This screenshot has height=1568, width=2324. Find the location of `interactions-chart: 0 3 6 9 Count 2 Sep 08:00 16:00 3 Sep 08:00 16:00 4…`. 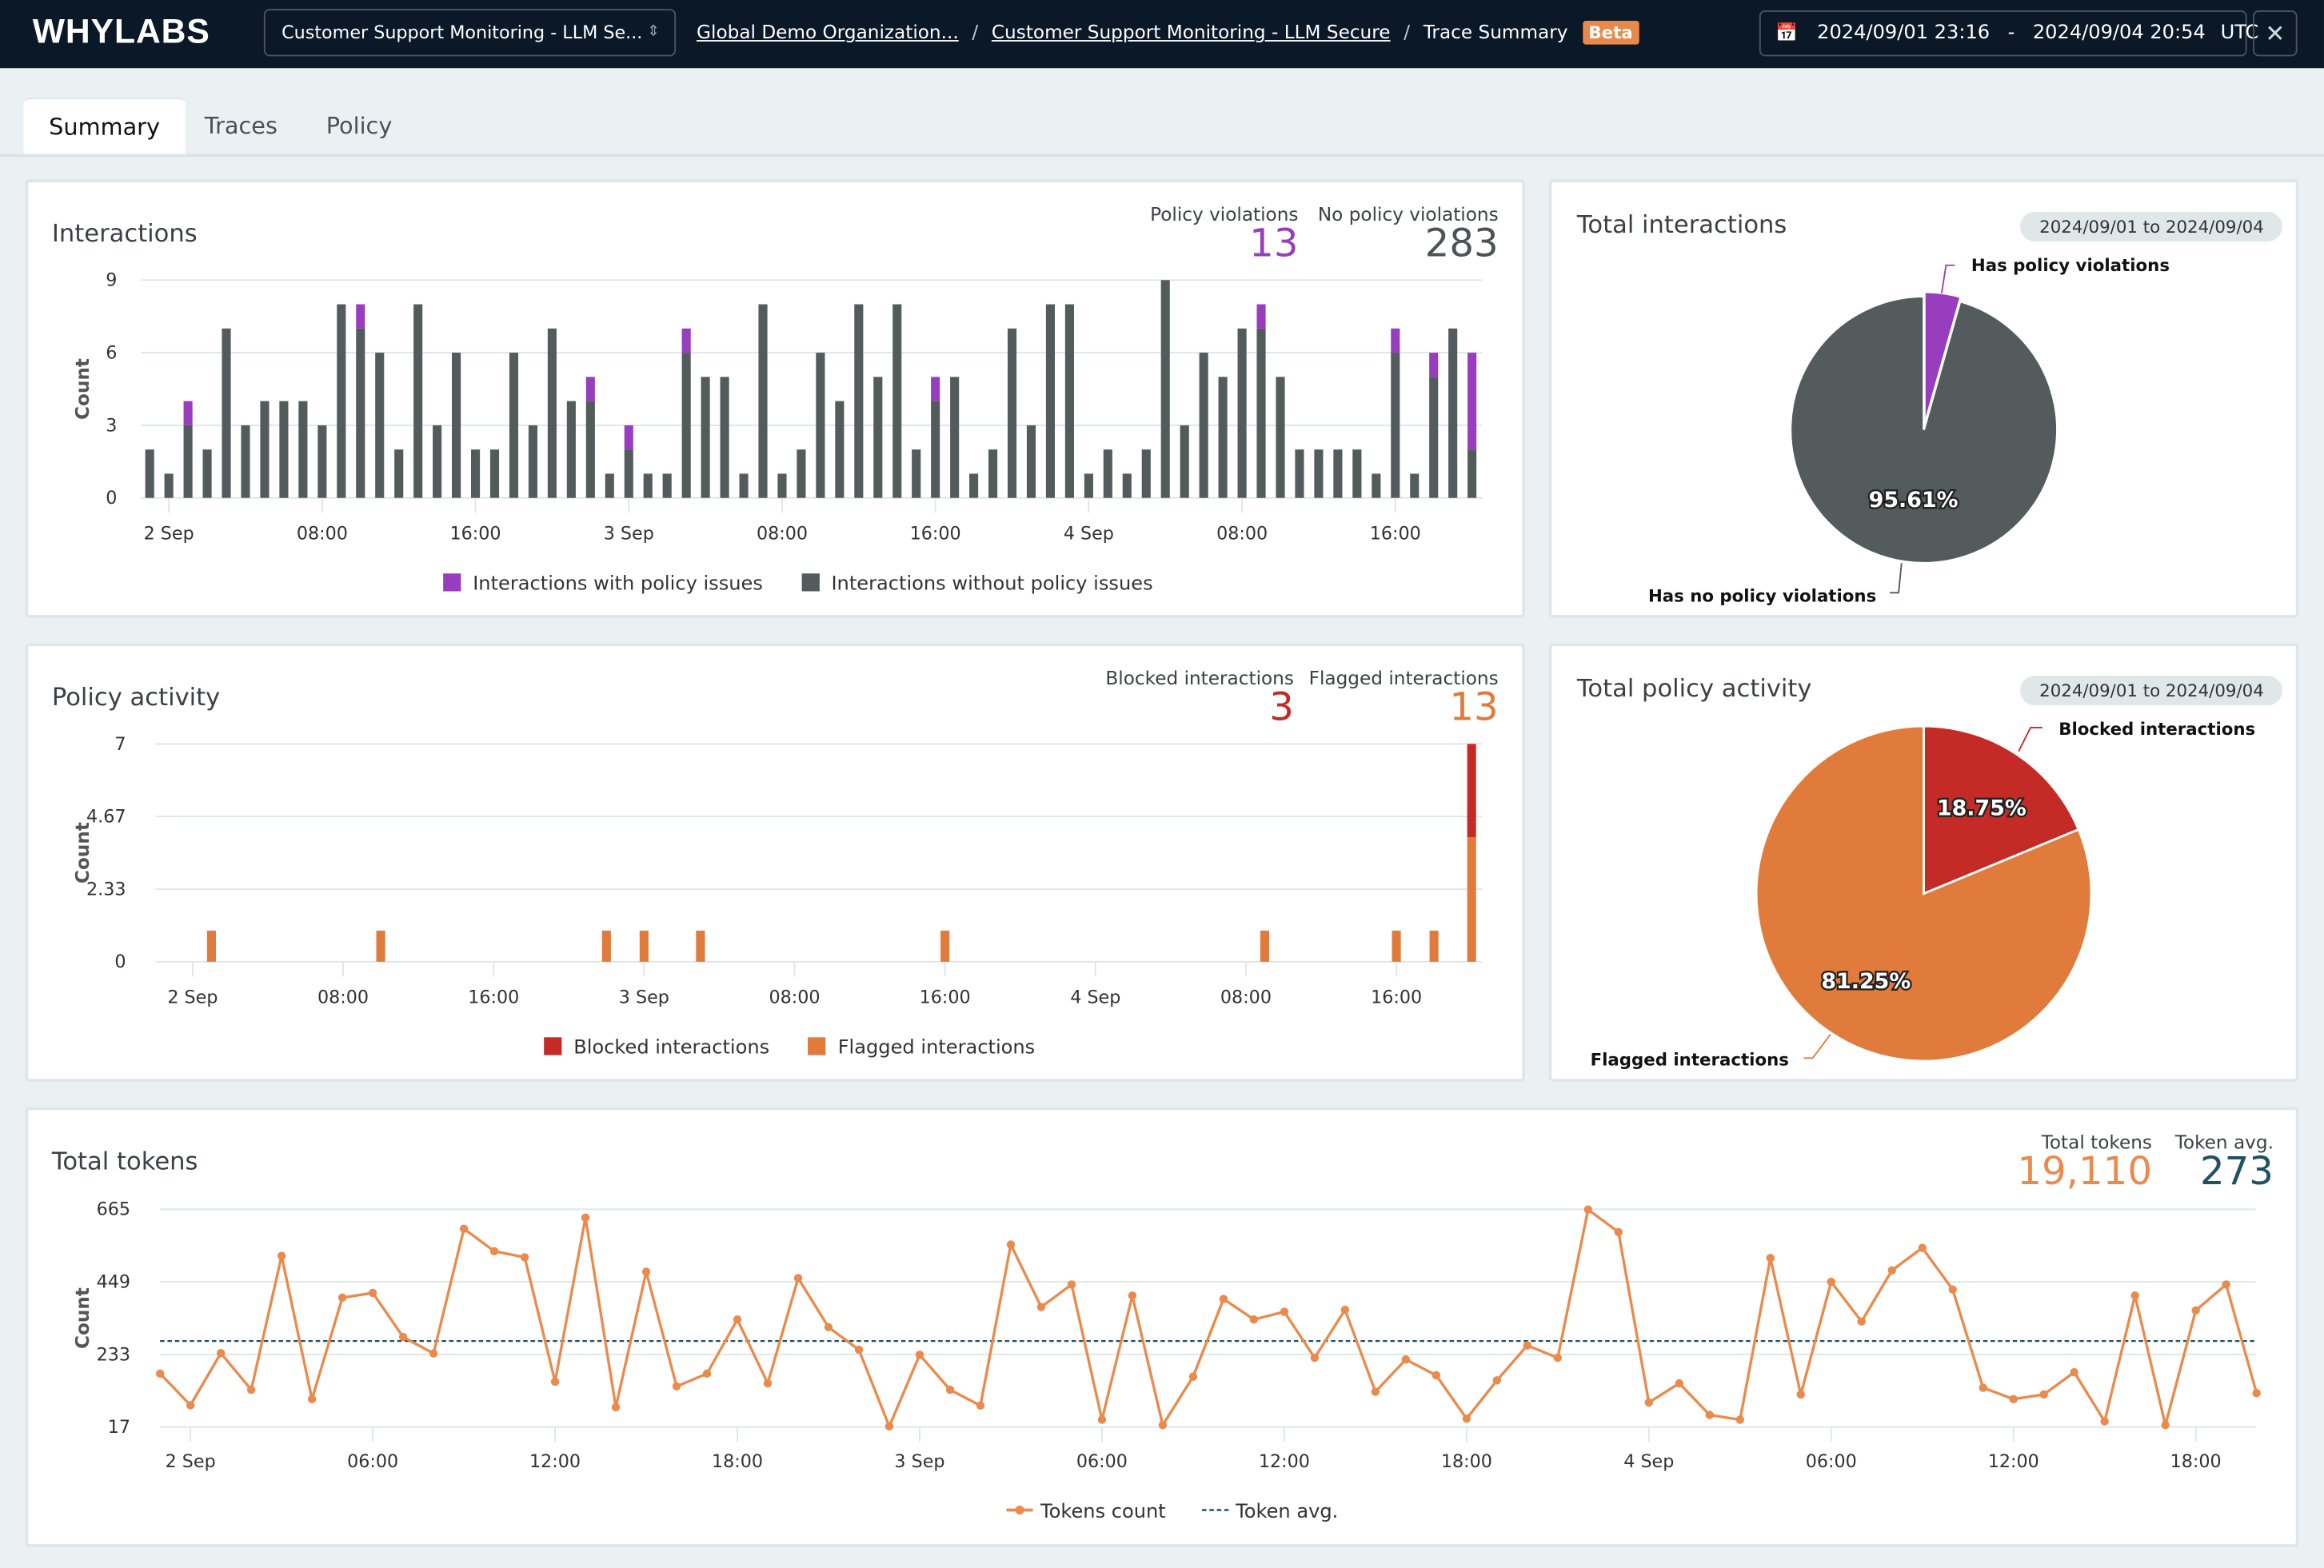

interactions-chart: 0 3 6 9 Count 2 Sep 08:00 16:00 3 Sep 08:00 16:00 4… is located at coordinates (778, 408).